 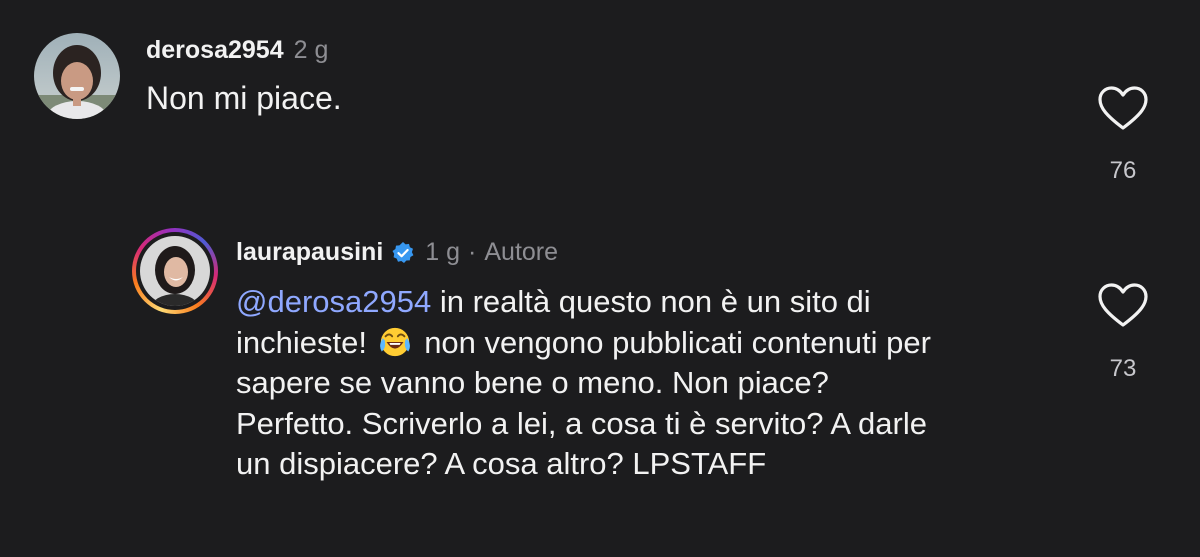 I want to click on comment-line: un dispiacere? A cosa altro? LPSTAFF, so click(x=501, y=463).